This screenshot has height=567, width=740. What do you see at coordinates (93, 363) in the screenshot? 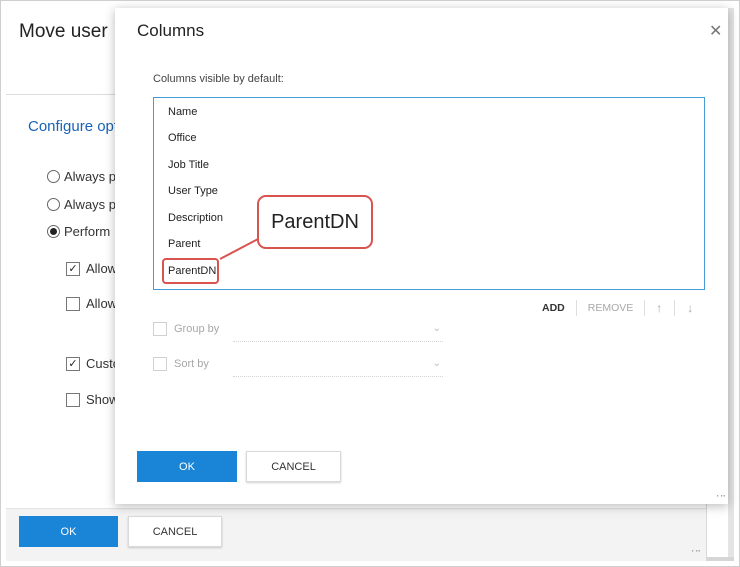
I see `checkbox-custom: ✓ Custo` at bounding box center [93, 363].